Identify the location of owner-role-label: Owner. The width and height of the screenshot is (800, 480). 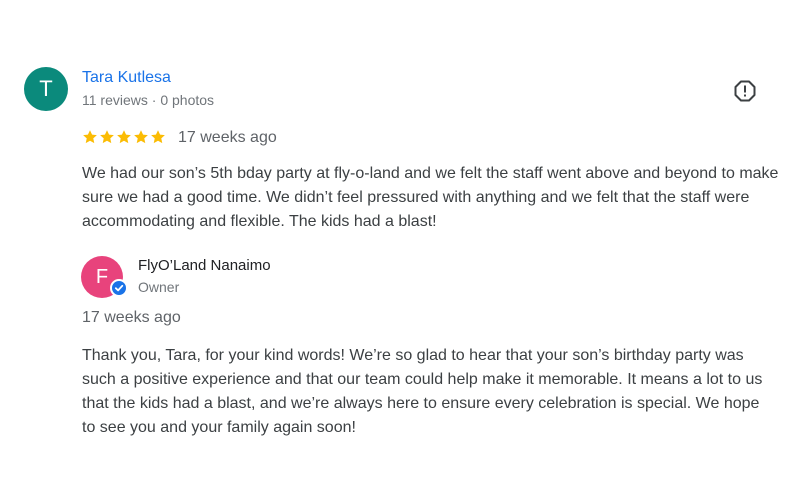
(159, 287).